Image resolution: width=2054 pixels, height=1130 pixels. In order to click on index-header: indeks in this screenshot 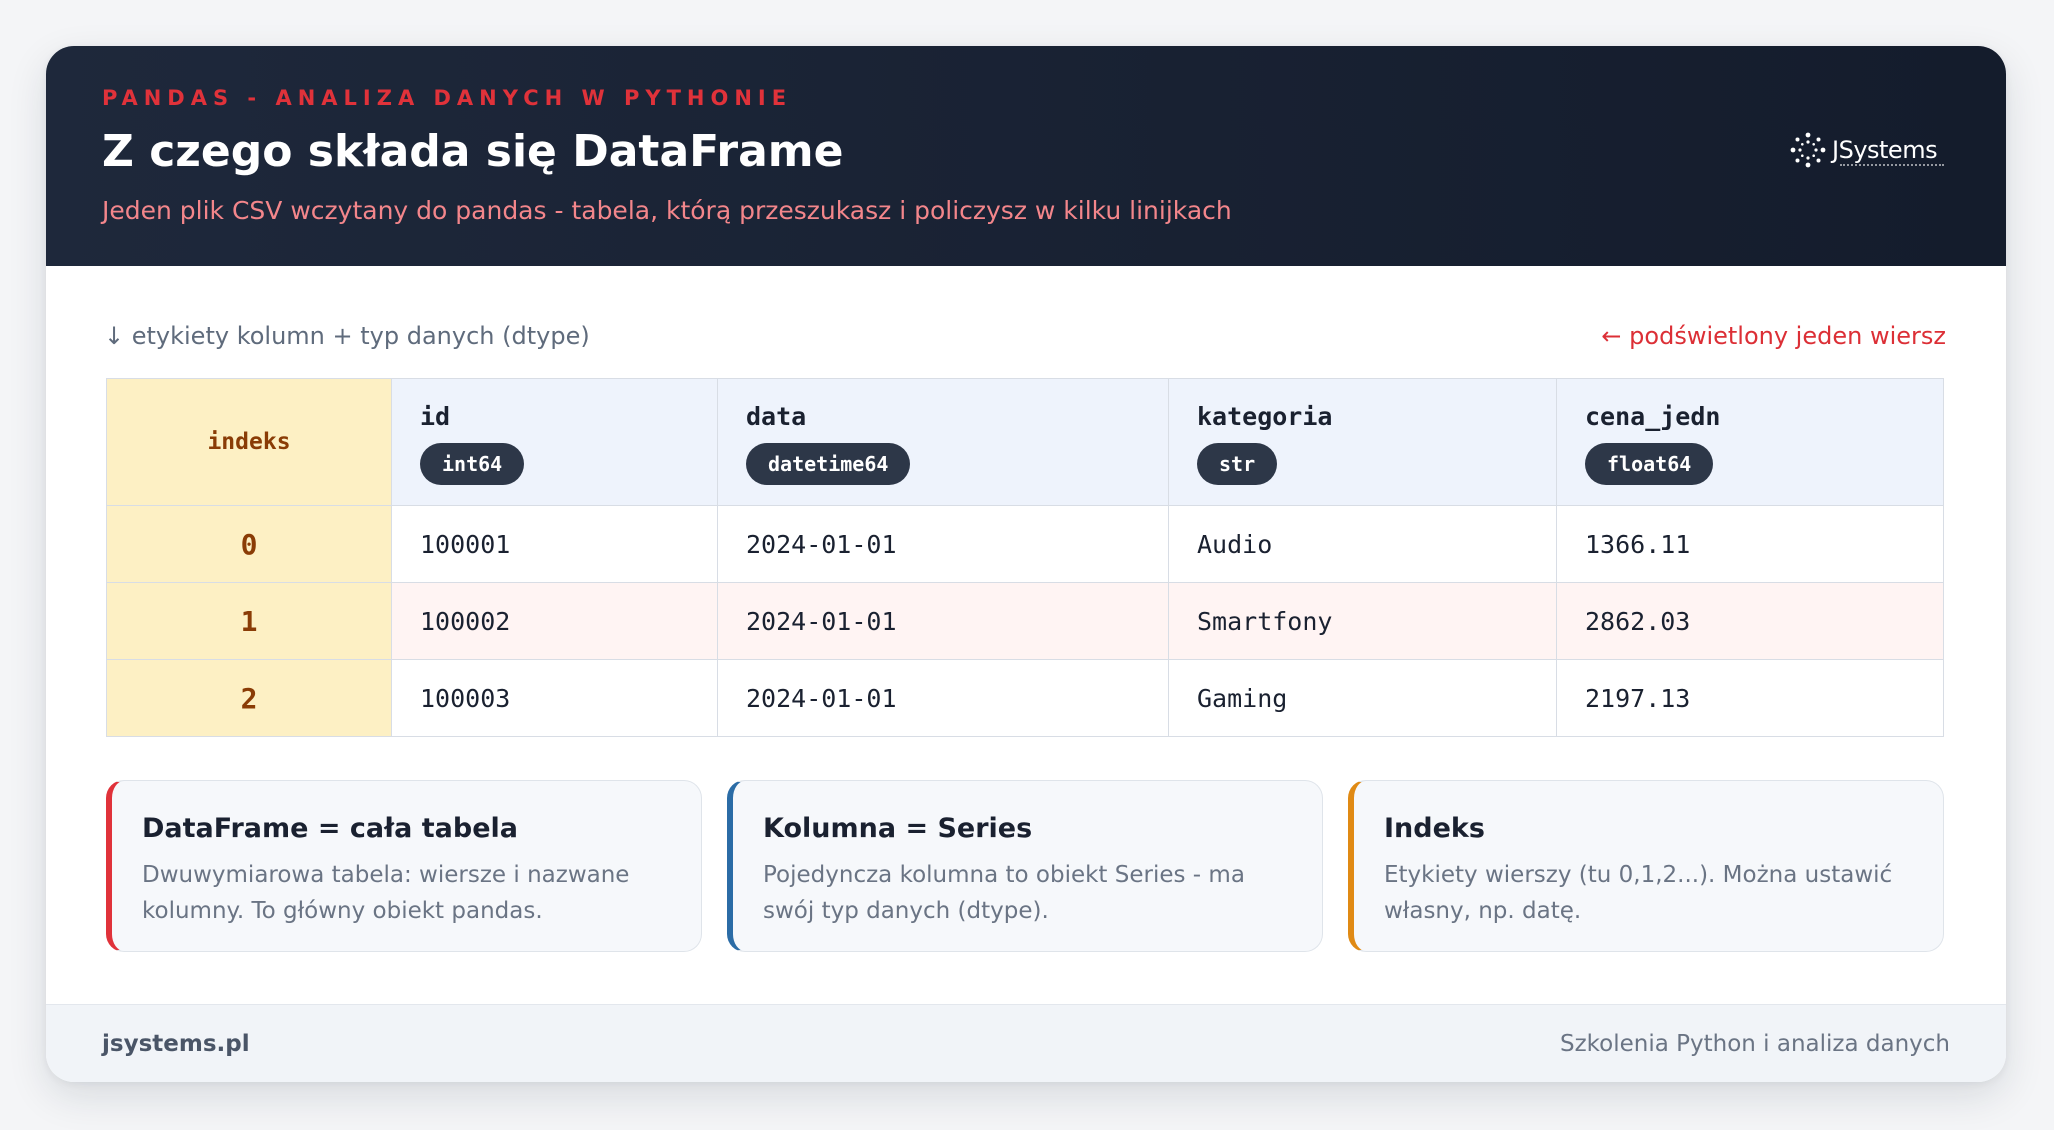, I will do `click(249, 442)`.